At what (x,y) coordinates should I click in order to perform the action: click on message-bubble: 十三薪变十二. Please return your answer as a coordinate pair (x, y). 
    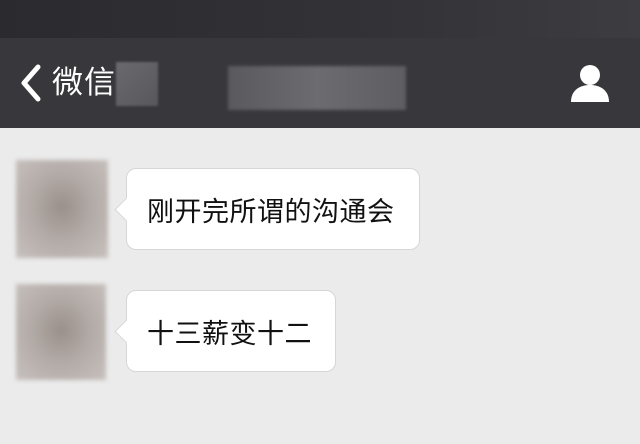
    Looking at the image, I should click on (225, 331).